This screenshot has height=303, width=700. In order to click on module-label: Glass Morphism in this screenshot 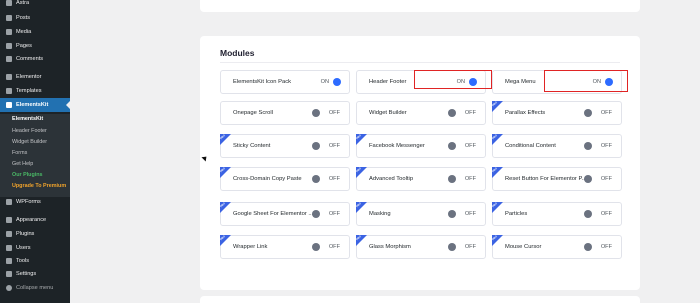, I will do `click(390, 247)`.